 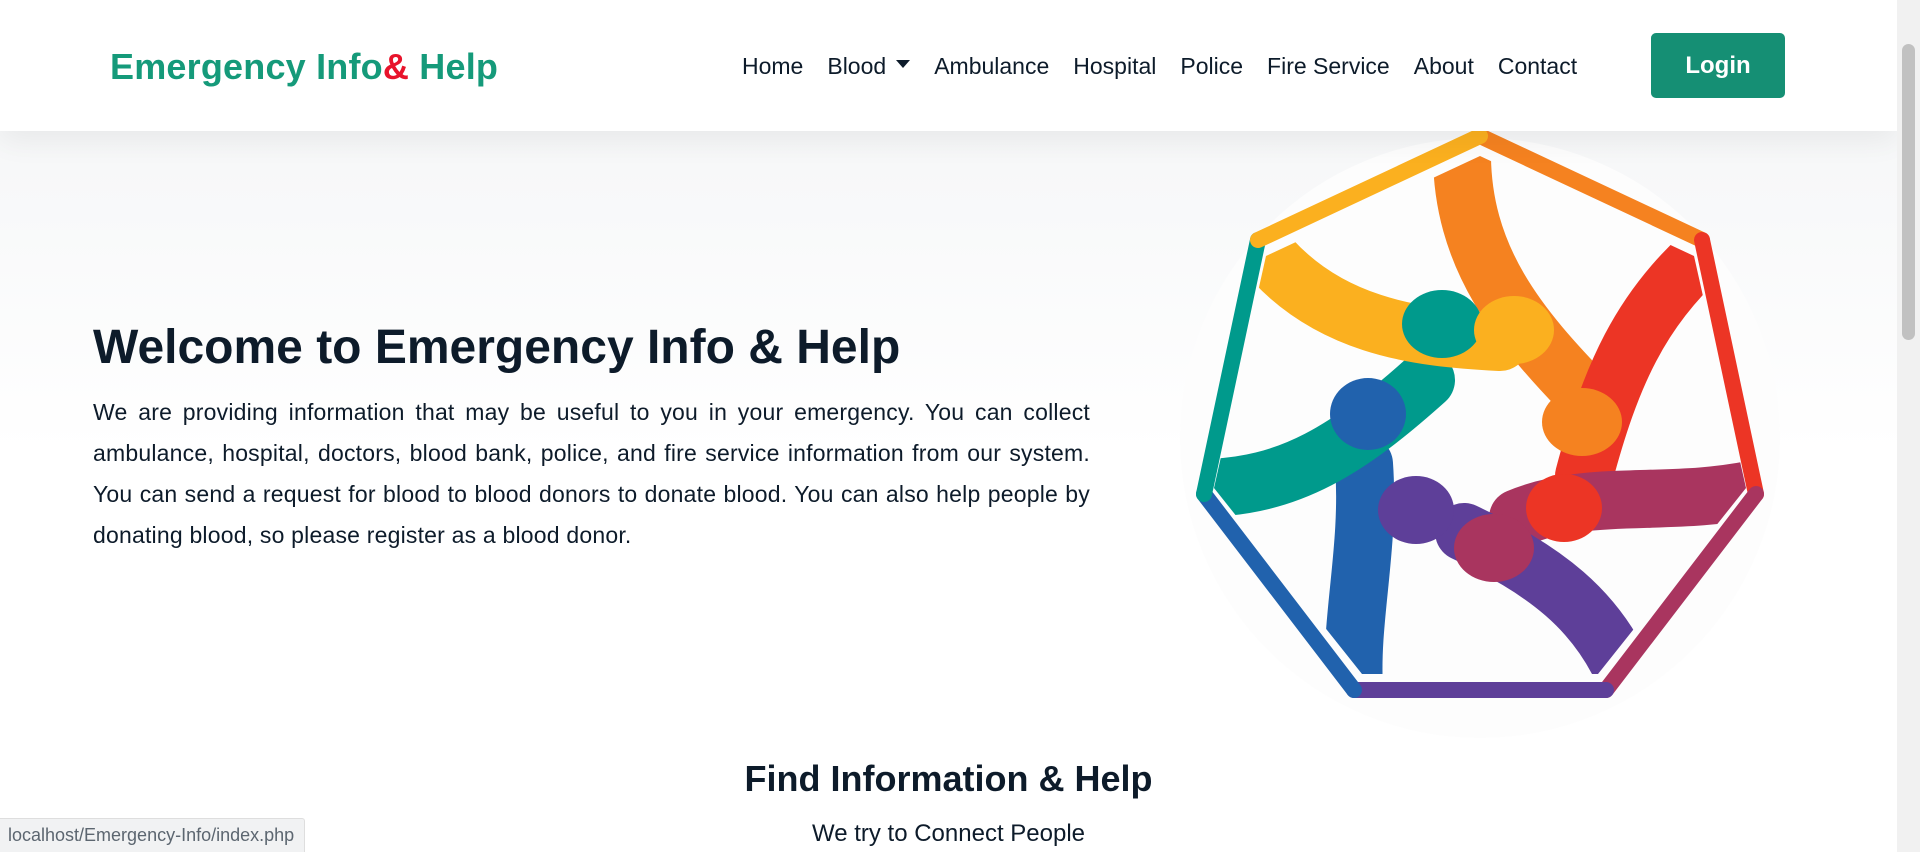 I want to click on login-button: Login, so click(x=1718, y=65).